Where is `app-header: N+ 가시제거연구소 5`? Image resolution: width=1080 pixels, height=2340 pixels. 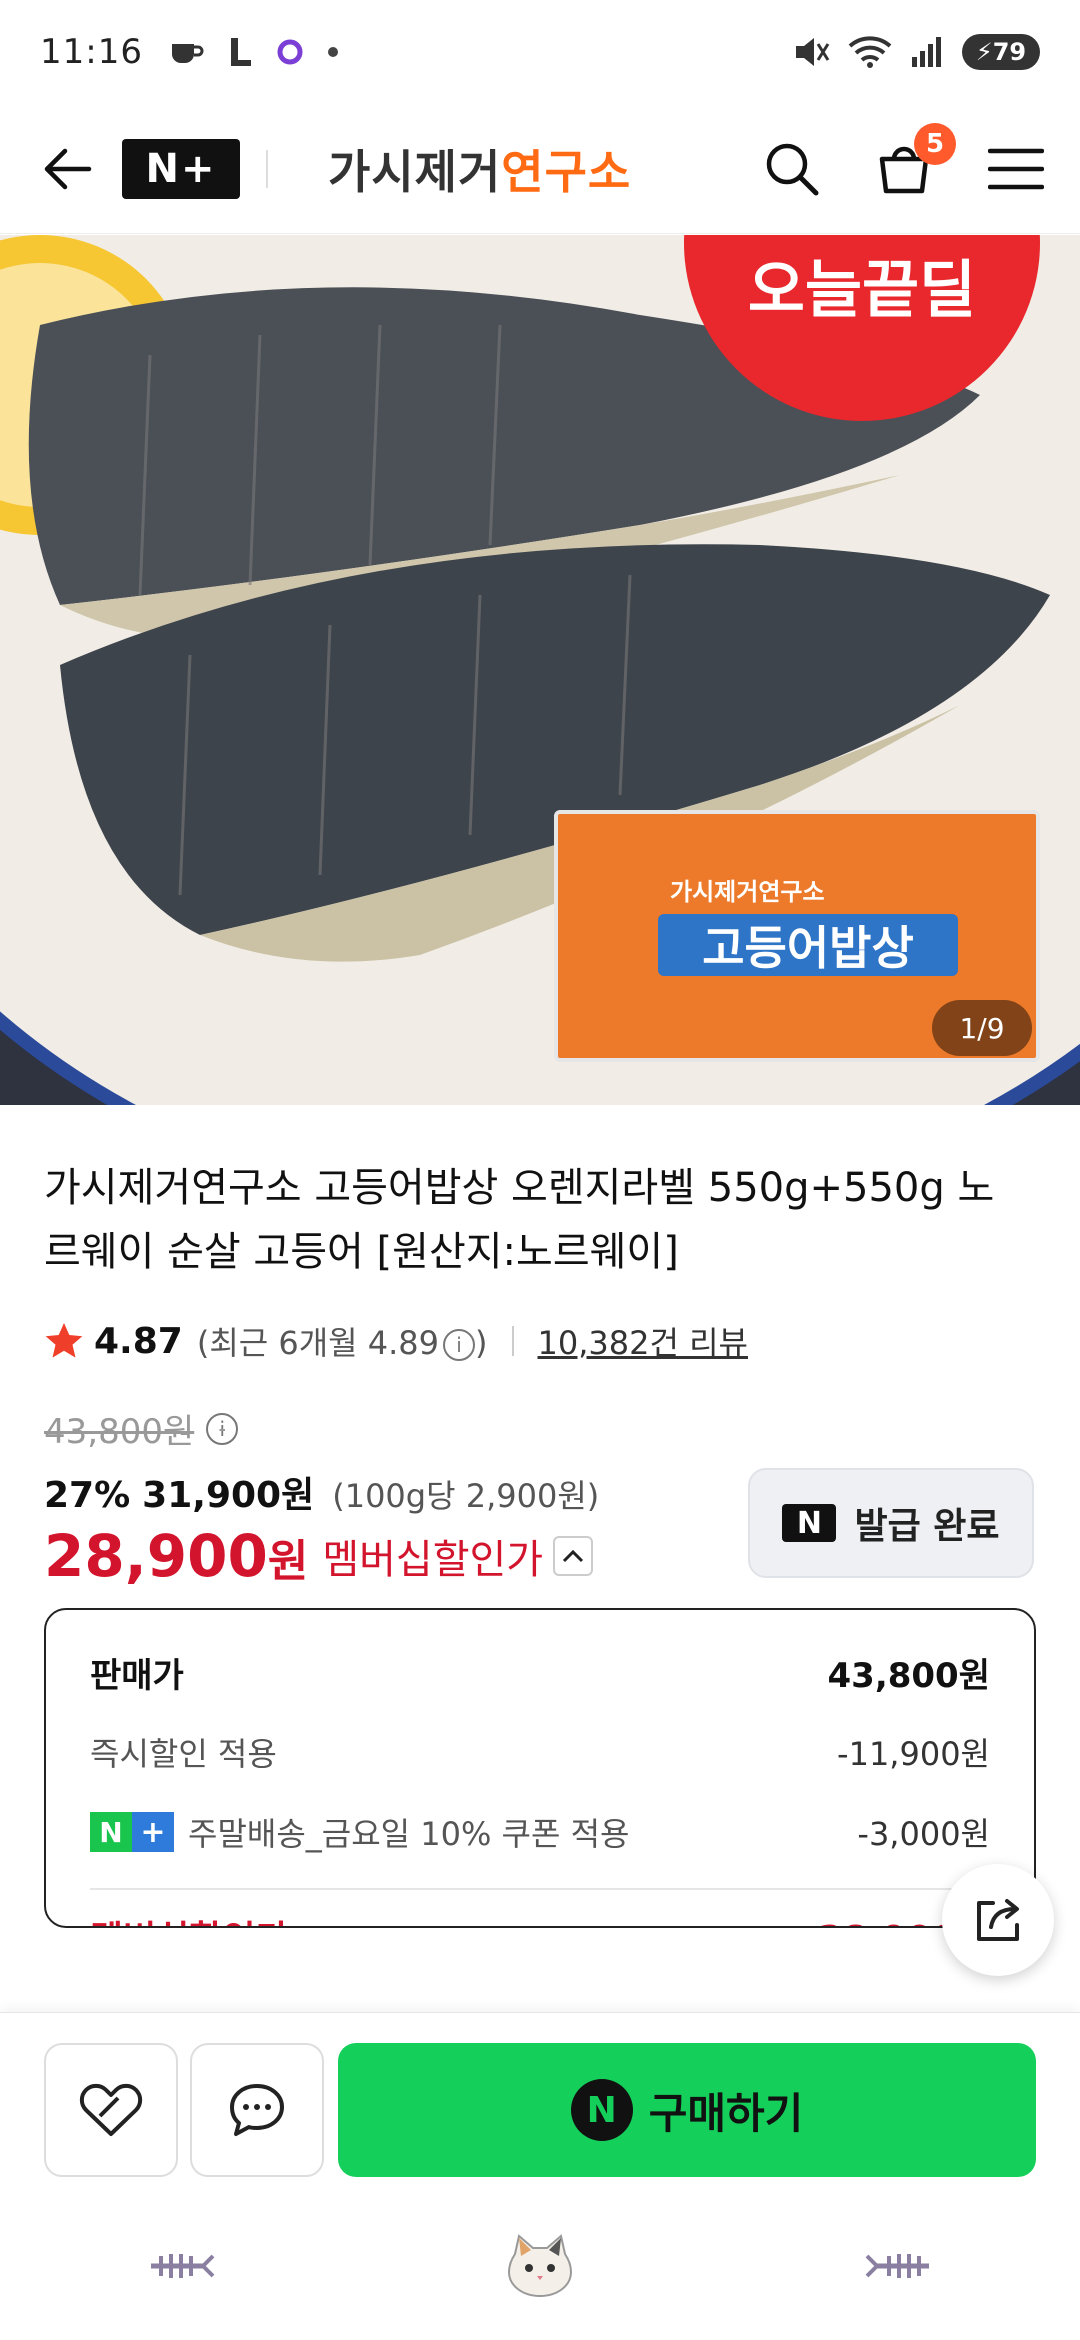 app-header: N+ 가시제거연구소 5 is located at coordinates (540, 169).